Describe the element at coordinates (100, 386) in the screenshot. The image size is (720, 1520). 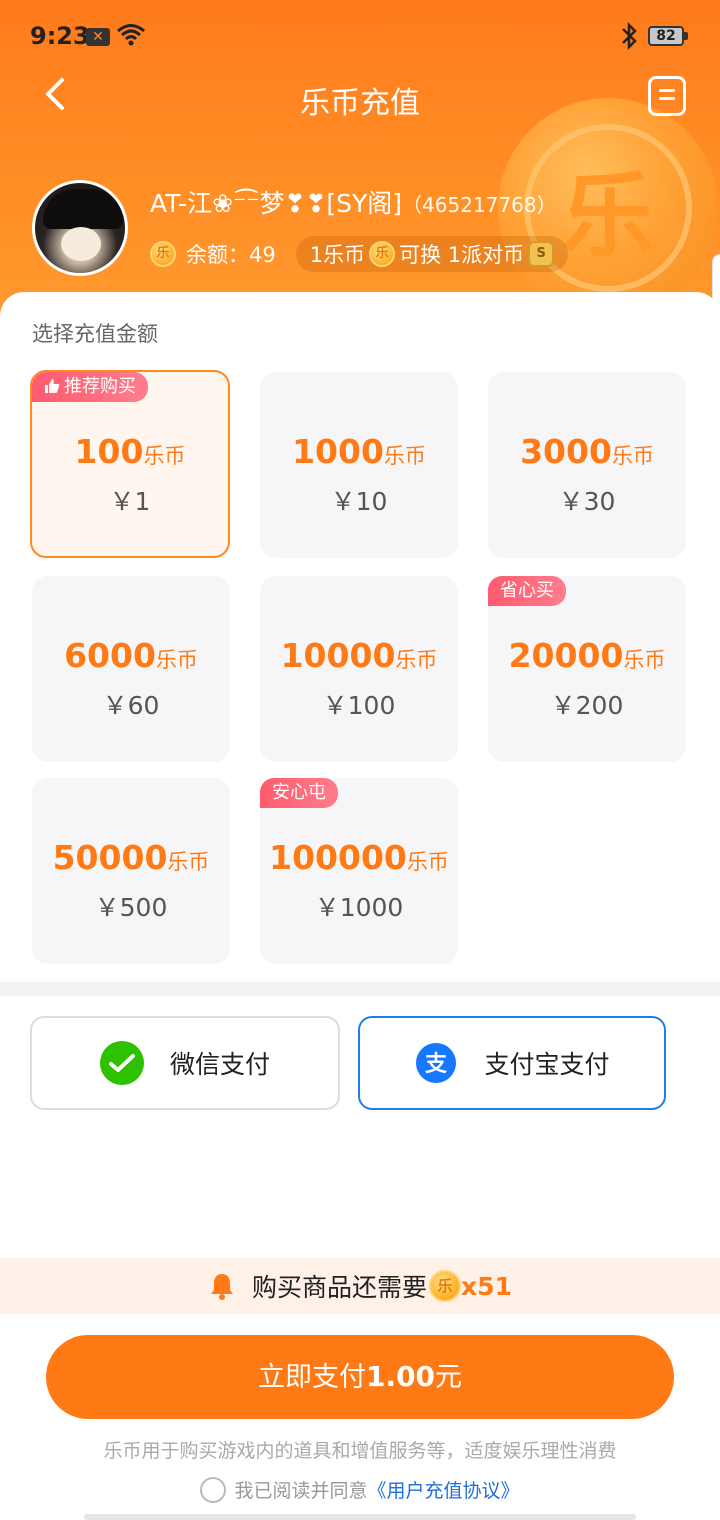
I see `package-tag-text: 推荐购买` at that location.